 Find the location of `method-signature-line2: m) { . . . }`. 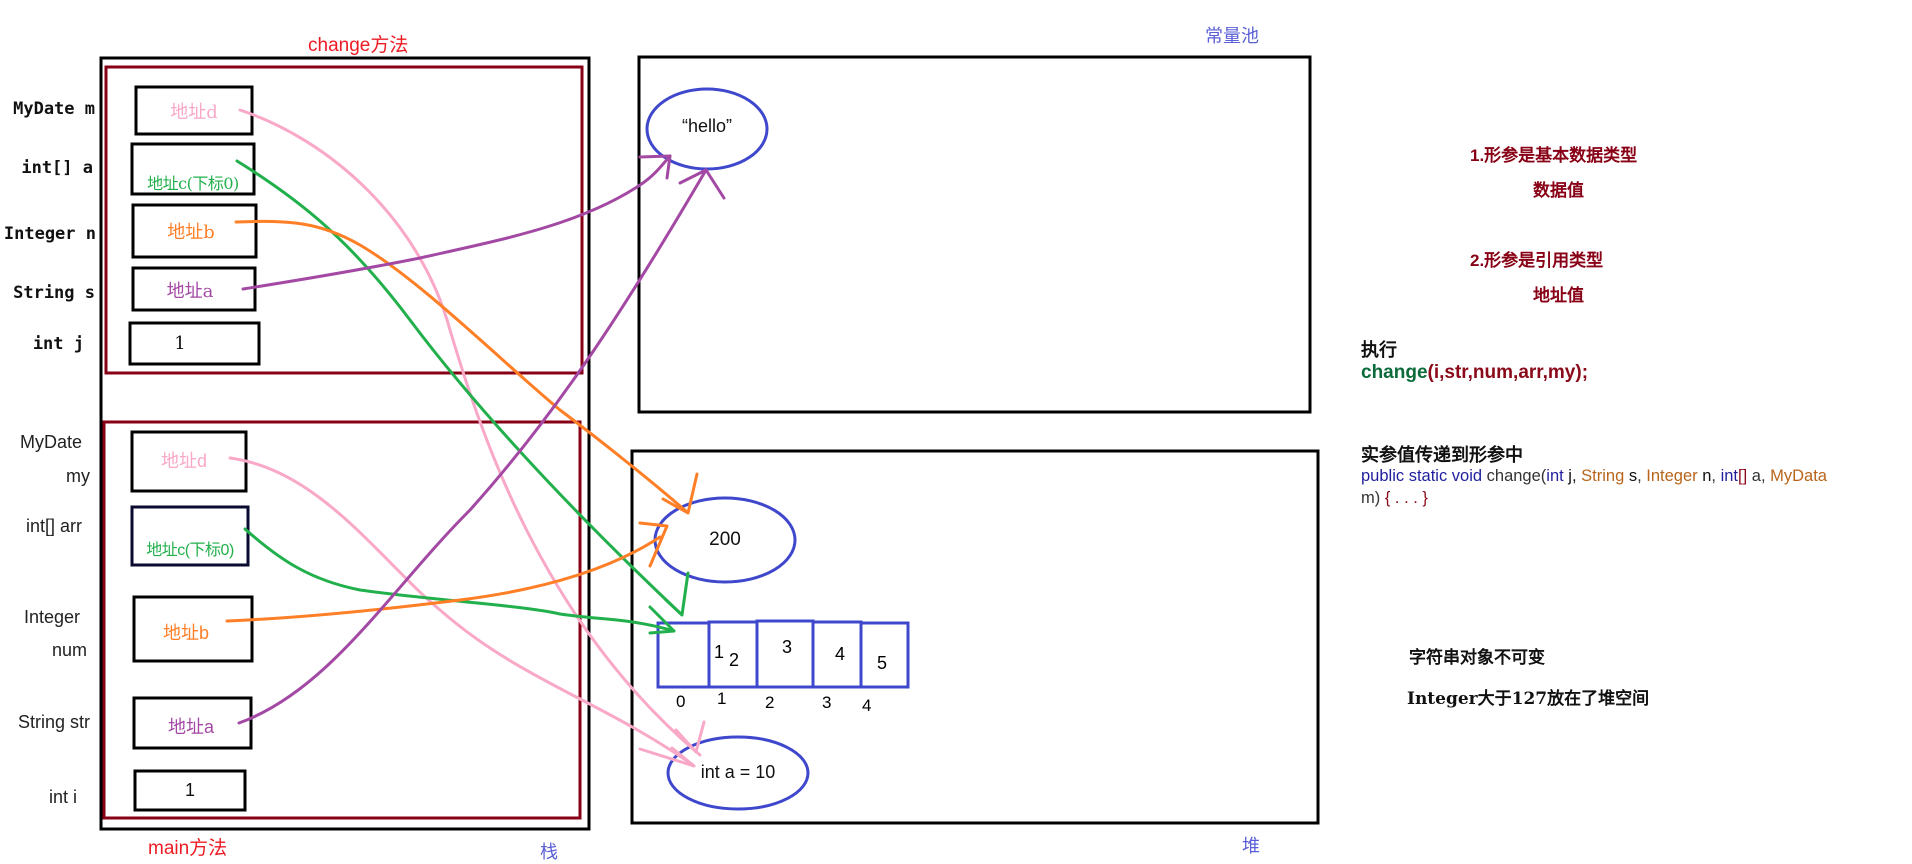

method-signature-line2: m) { . . . } is located at coordinates (1394, 498).